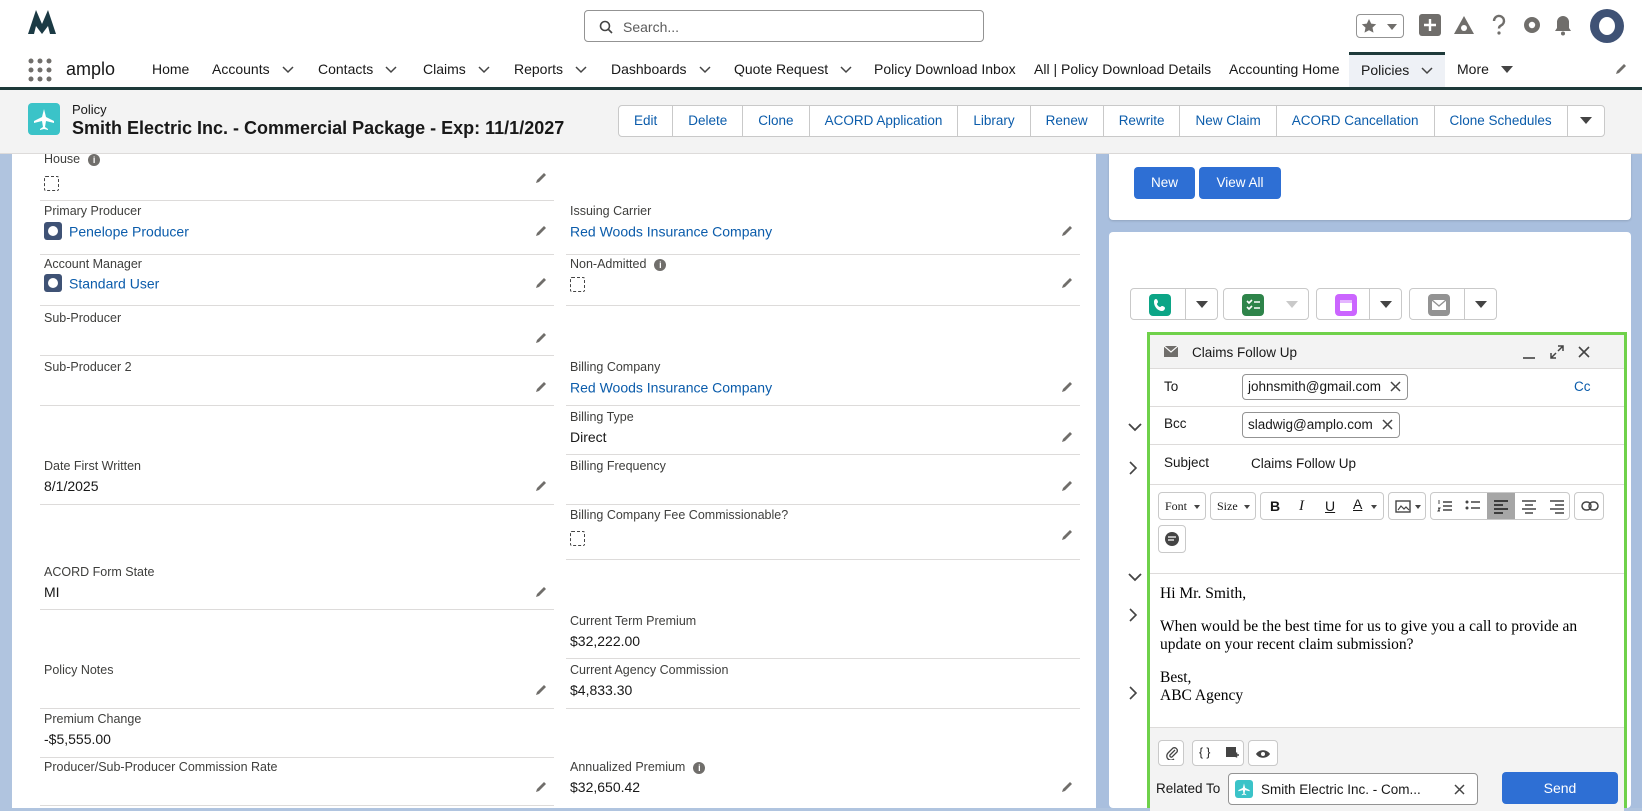 The width and height of the screenshot is (1642, 811). I want to click on font-select: Font, so click(1182, 506).